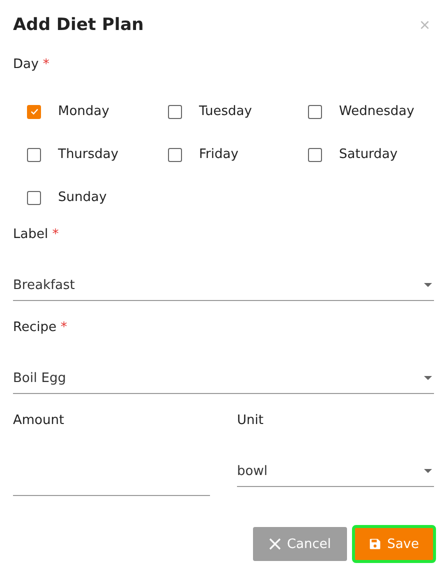 Image resolution: width=441 pixels, height=578 pixels. What do you see at coordinates (225, 111) in the screenshot?
I see `checkbox-label: Tuesday` at bounding box center [225, 111].